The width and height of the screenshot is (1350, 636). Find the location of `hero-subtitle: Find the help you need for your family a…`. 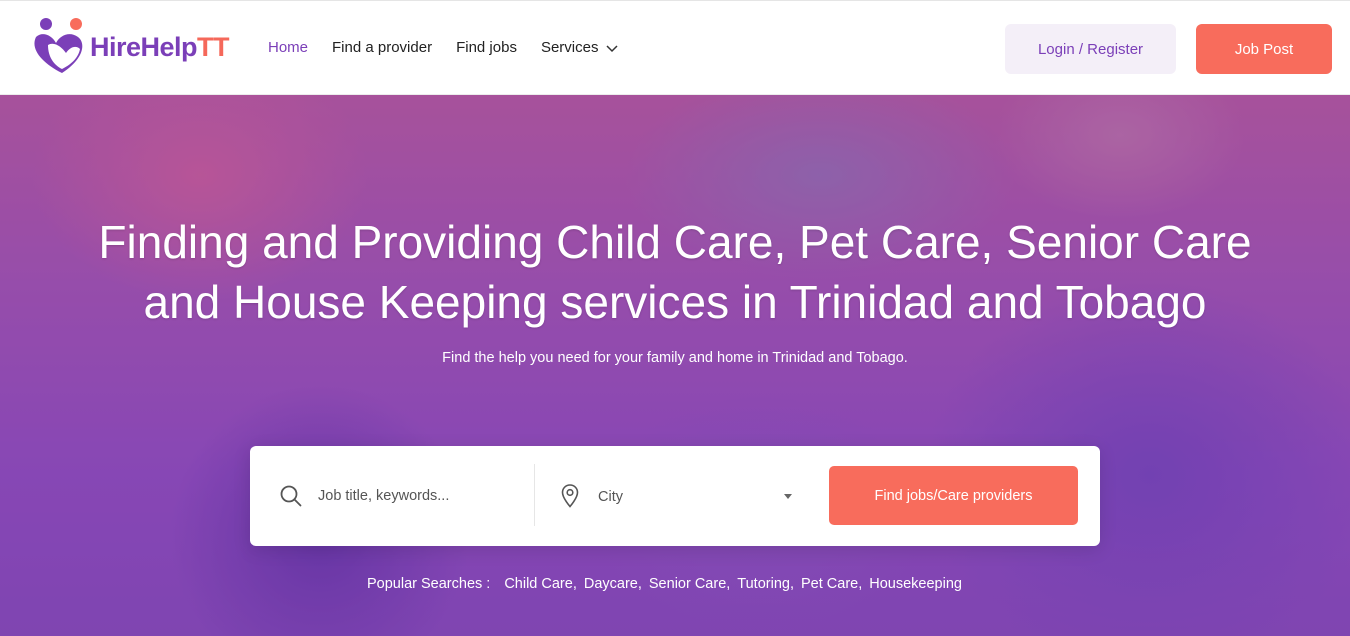

hero-subtitle: Find the help you need for your family a… is located at coordinates (675, 358).